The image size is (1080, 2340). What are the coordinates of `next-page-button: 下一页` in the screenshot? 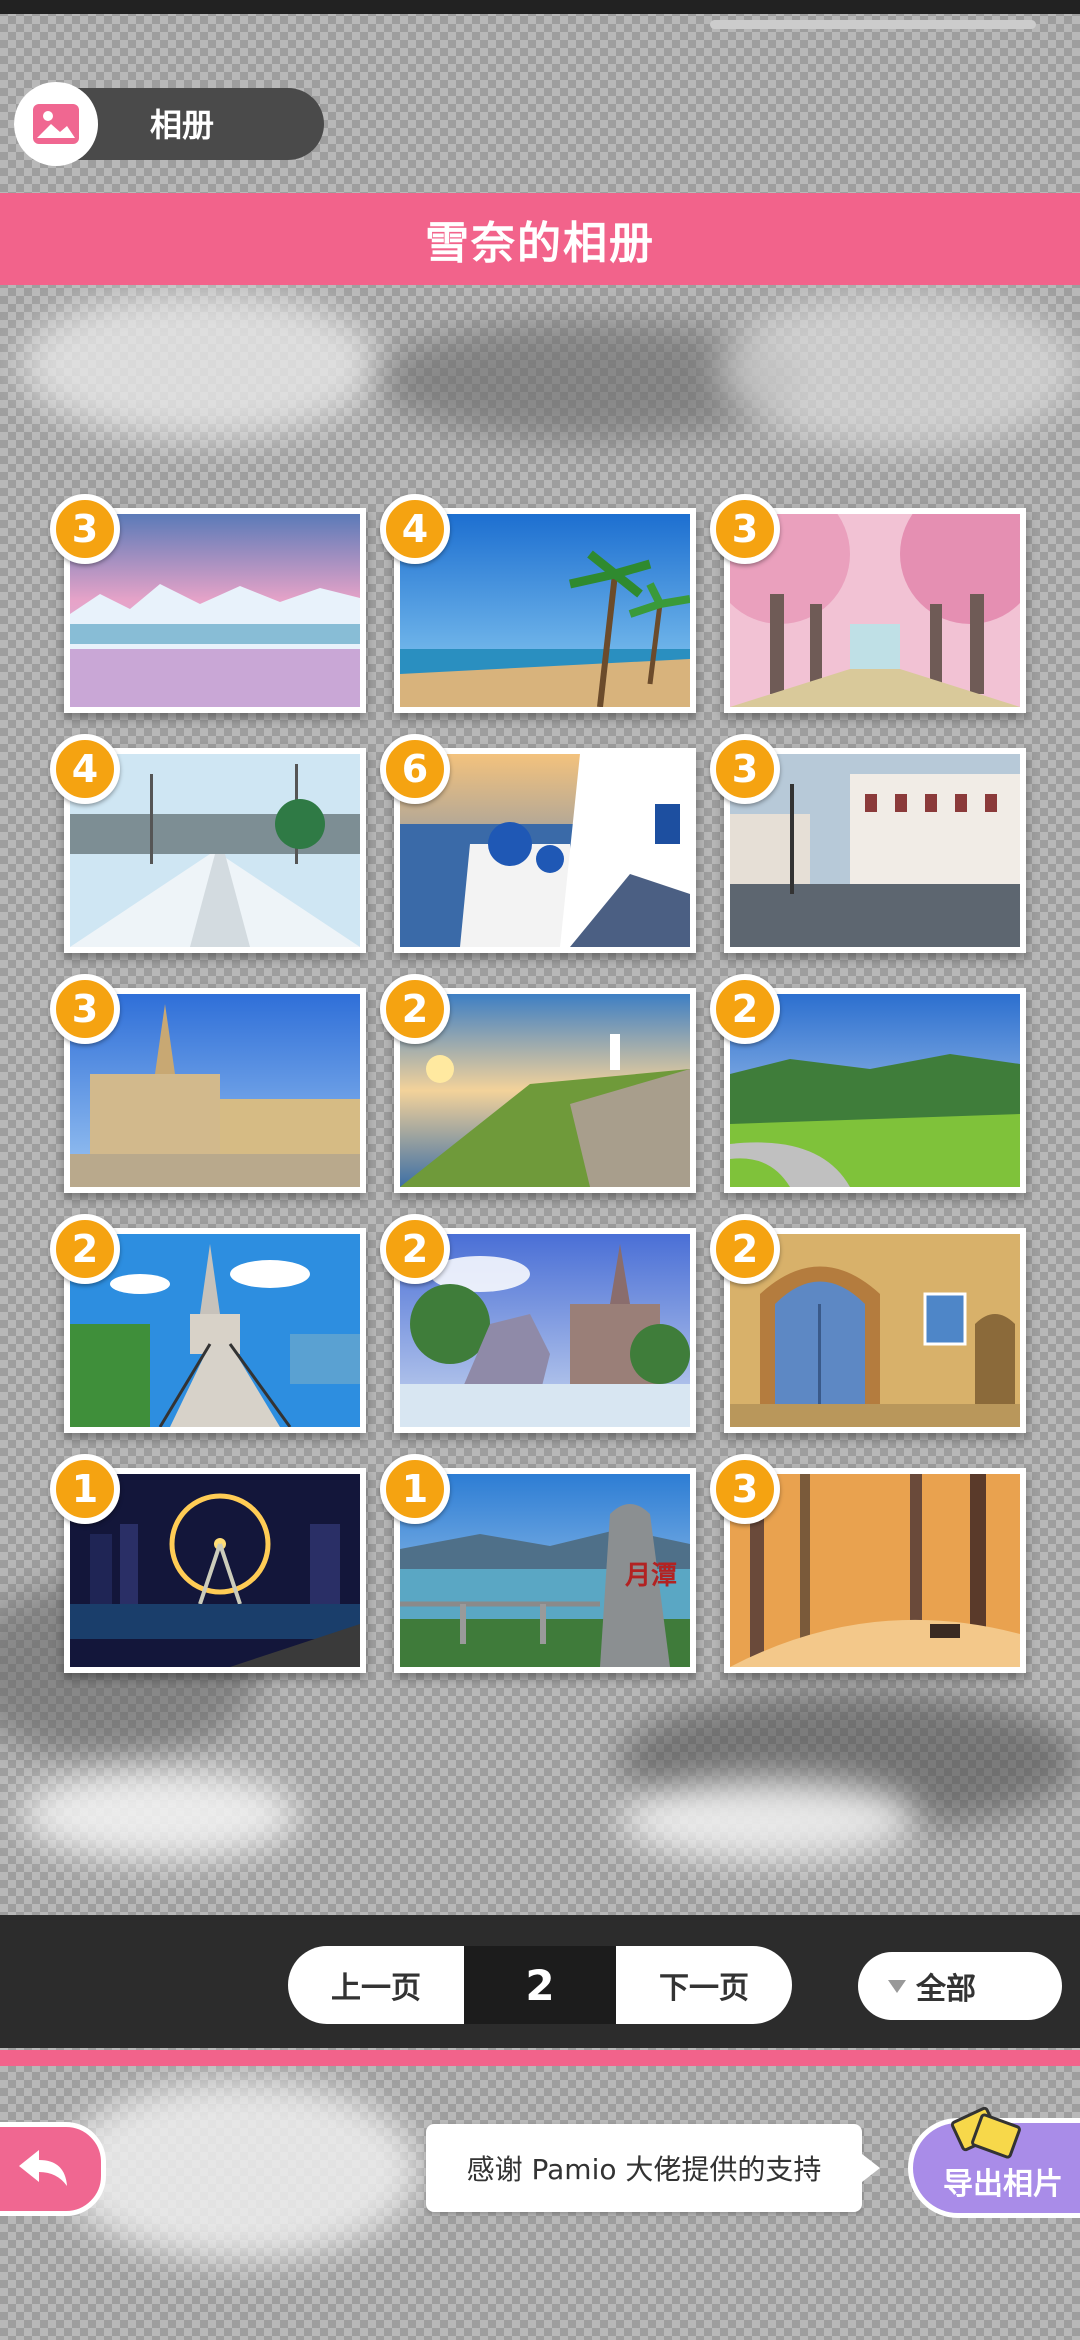 It's located at (704, 1985).